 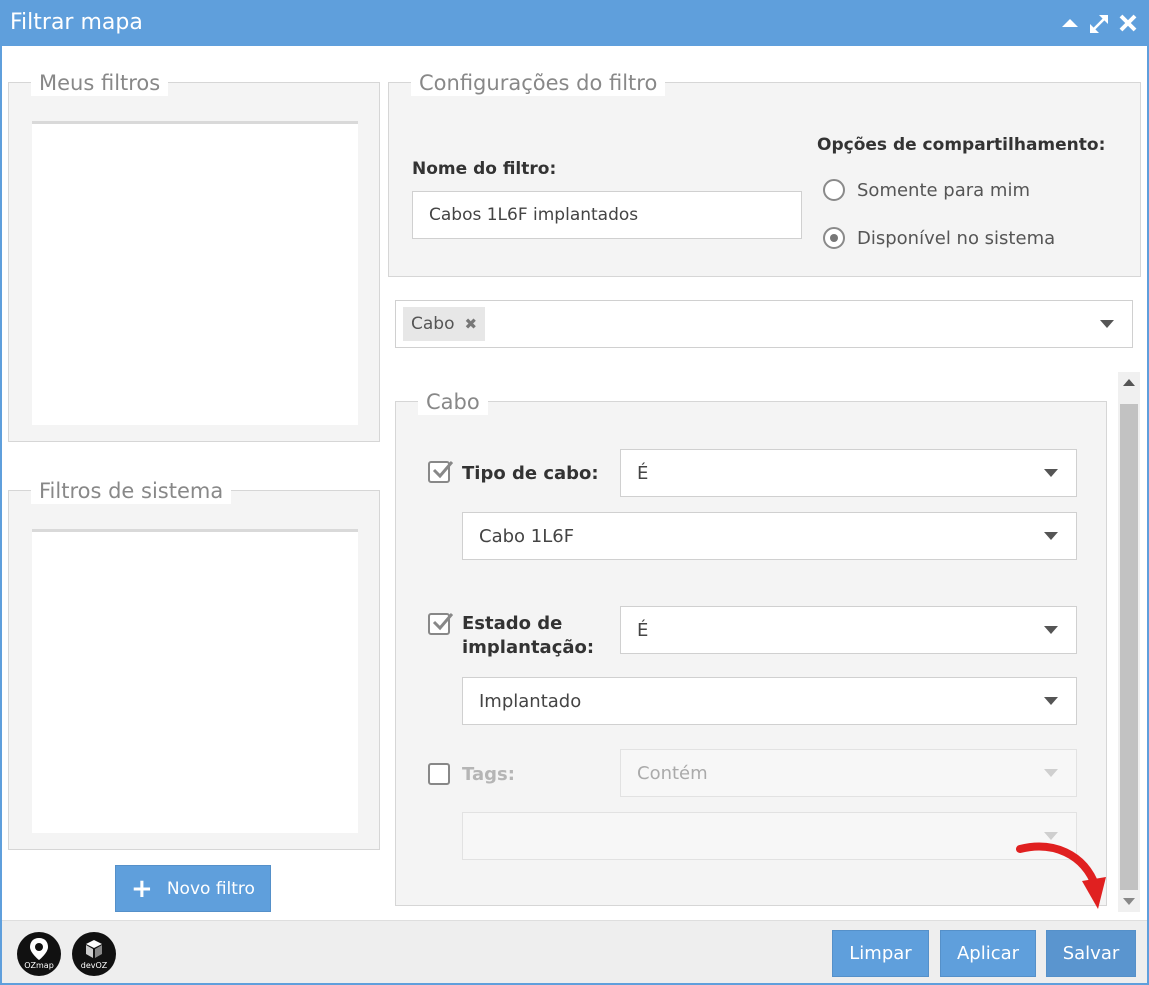 What do you see at coordinates (528, 647) in the screenshot?
I see `estado-implantacao-label-2: implantação:` at bounding box center [528, 647].